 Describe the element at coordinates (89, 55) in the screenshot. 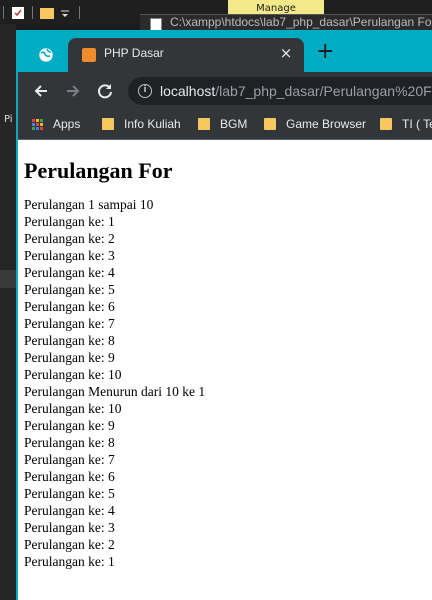

I see `xampp-favicon-icon` at that location.